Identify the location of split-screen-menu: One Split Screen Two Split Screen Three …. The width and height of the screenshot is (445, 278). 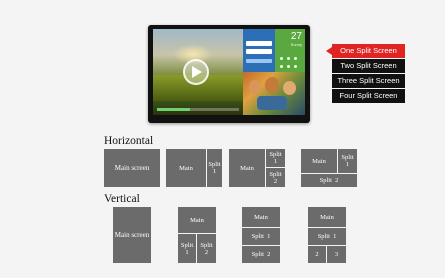
(368, 74).